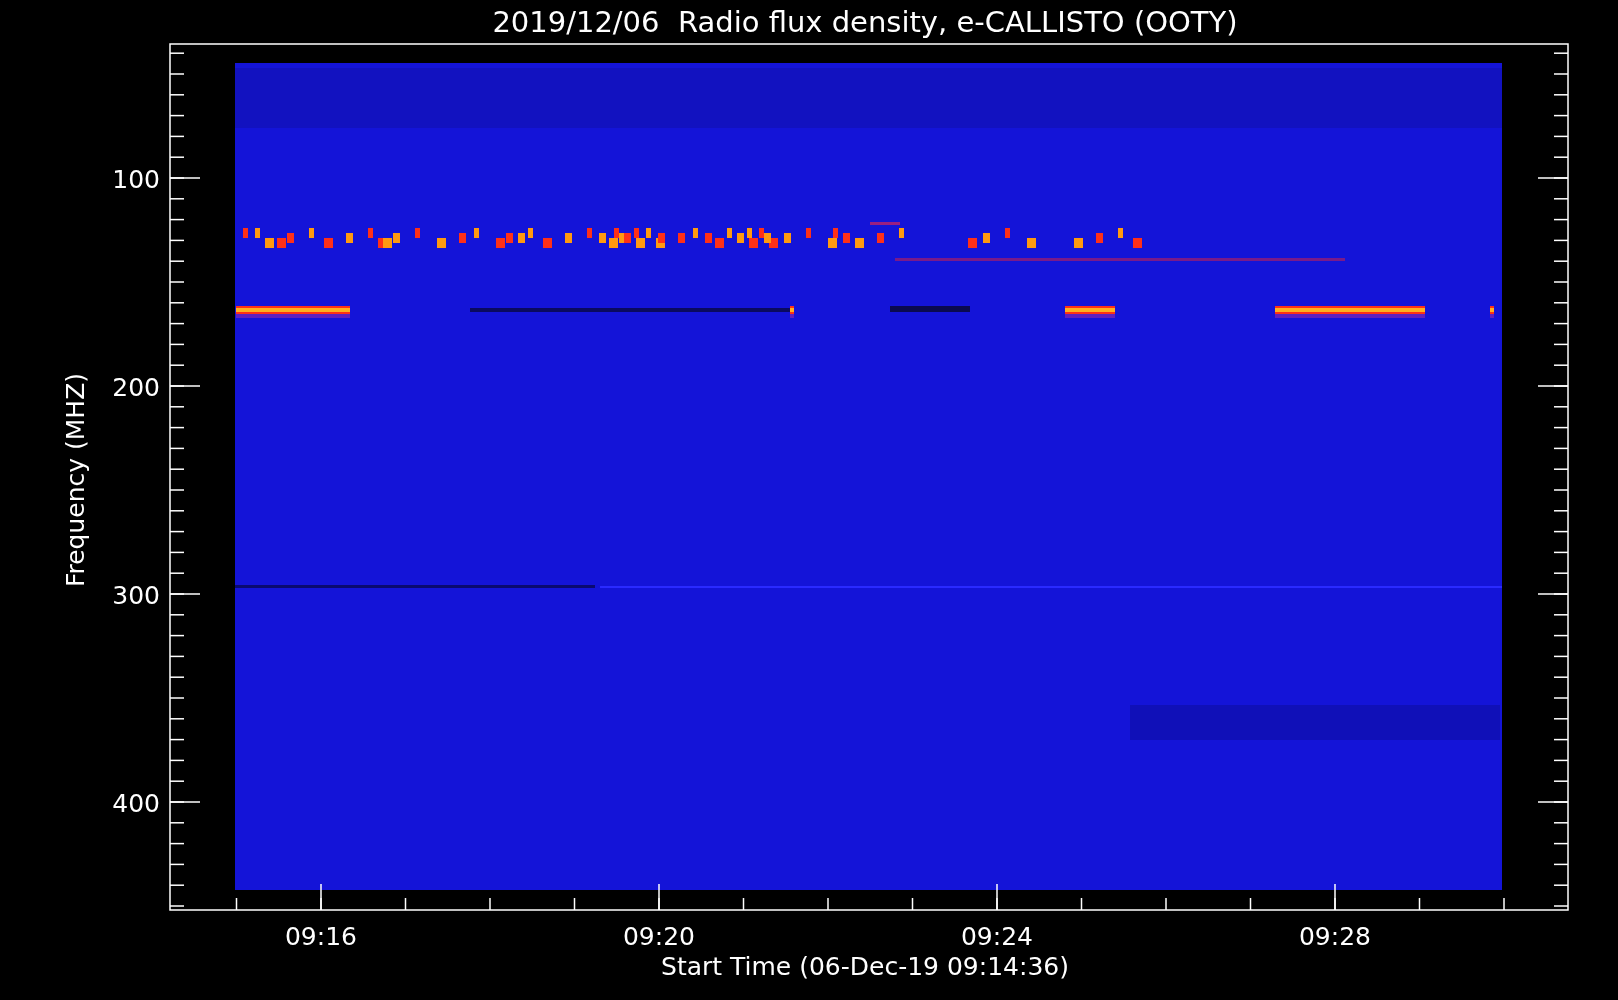  What do you see at coordinates (136, 803) in the screenshot?
I see `axis-tick-label: 400` at bounding box center [136, 803].